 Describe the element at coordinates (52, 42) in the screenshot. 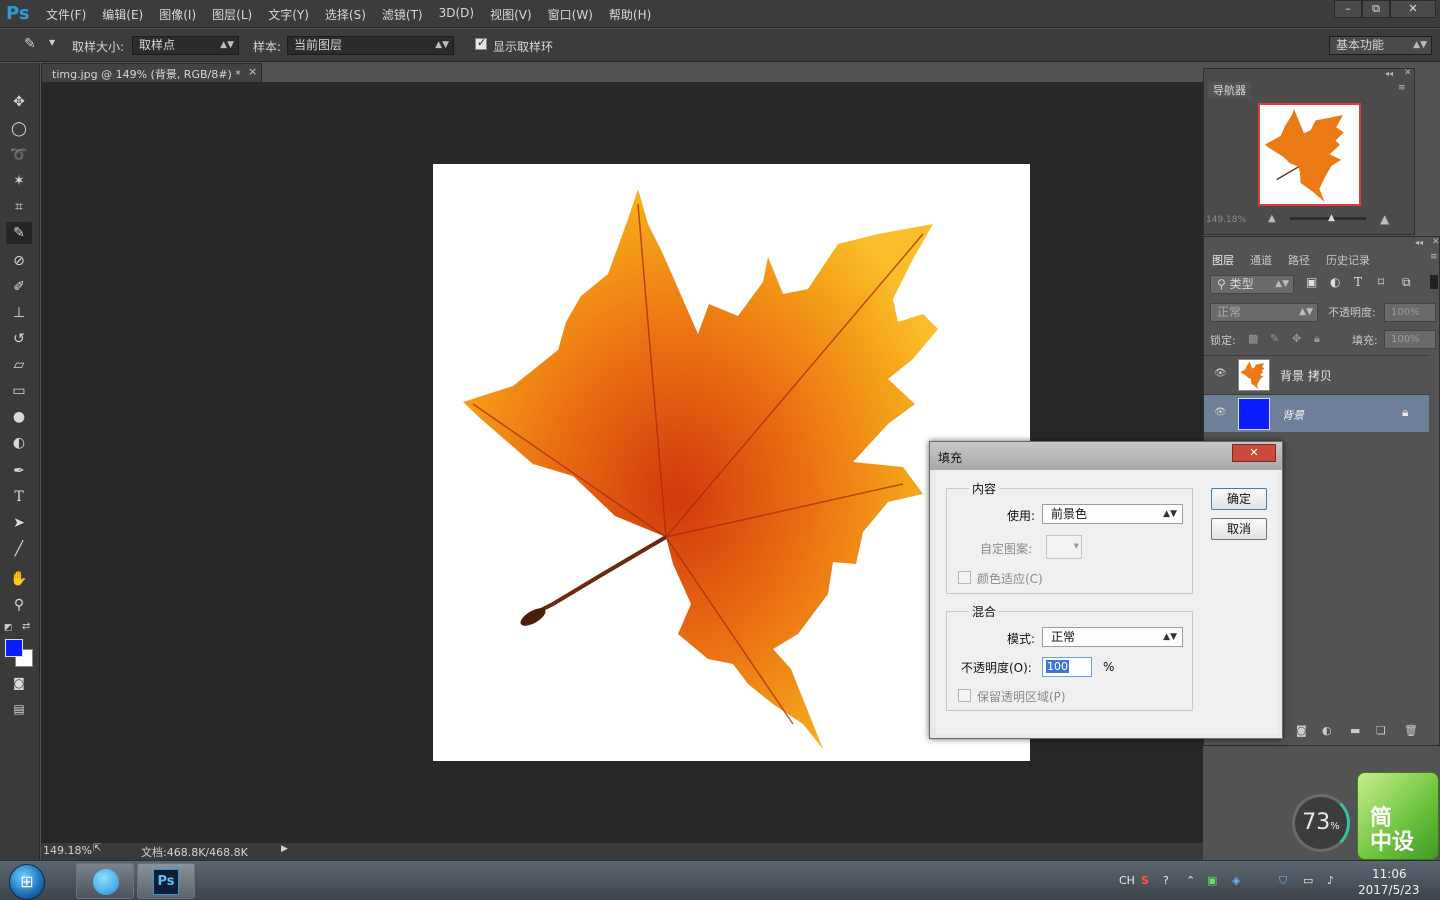

I see `chevron-down-icon: ▼` at that location.